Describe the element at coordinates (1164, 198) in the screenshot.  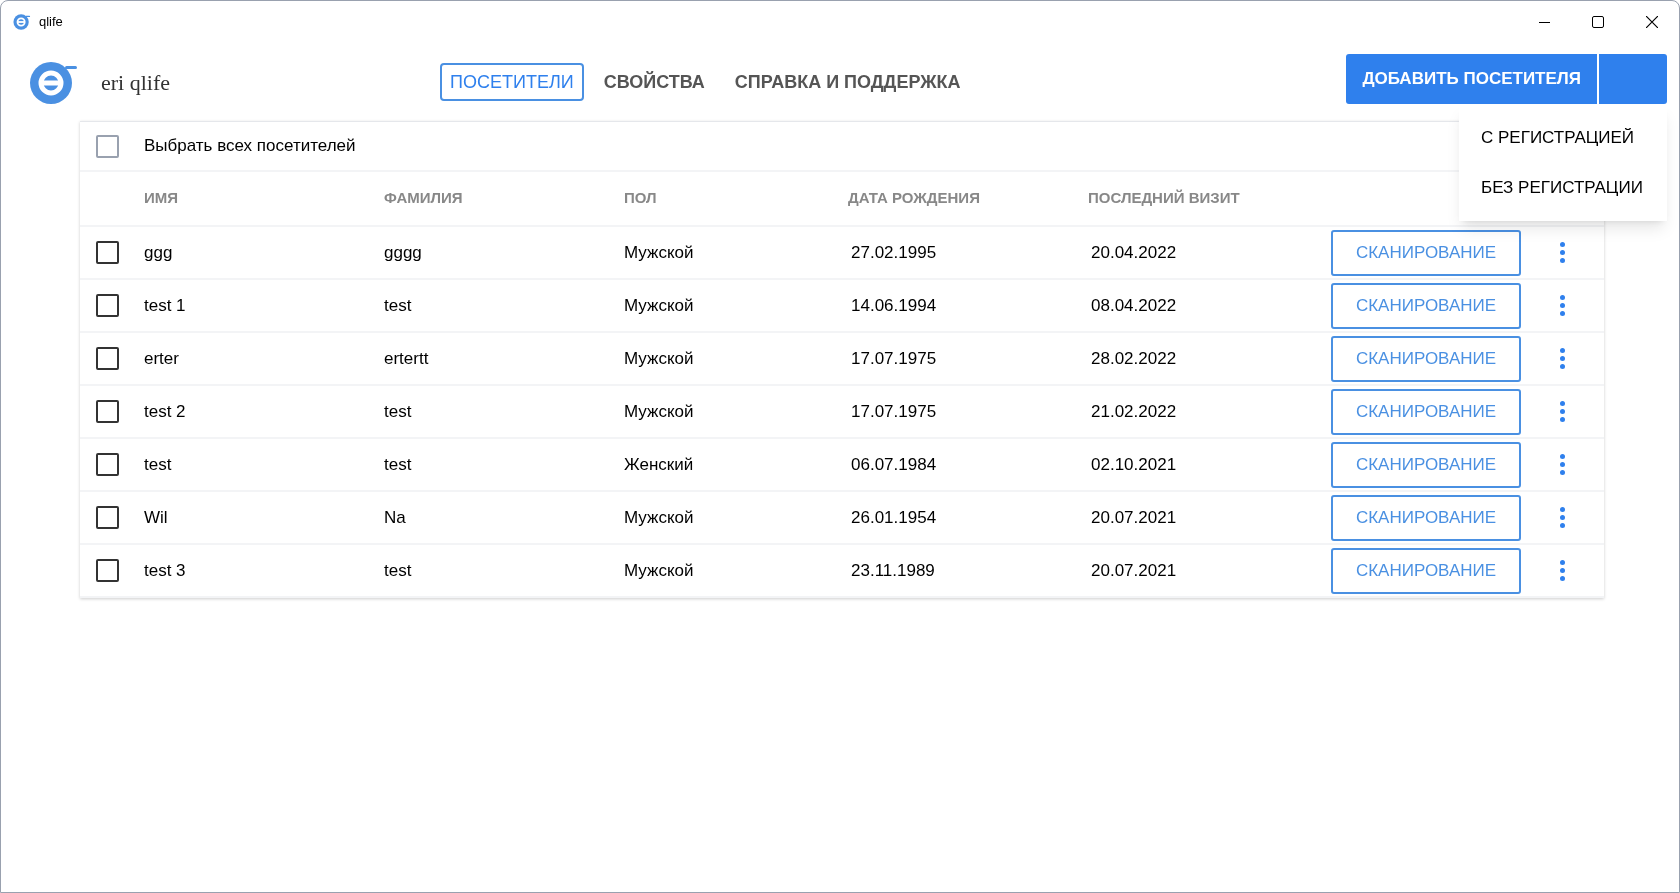
I see `column-header: ПОСЛЕДНИЙ ВИЗИТ` at that location.